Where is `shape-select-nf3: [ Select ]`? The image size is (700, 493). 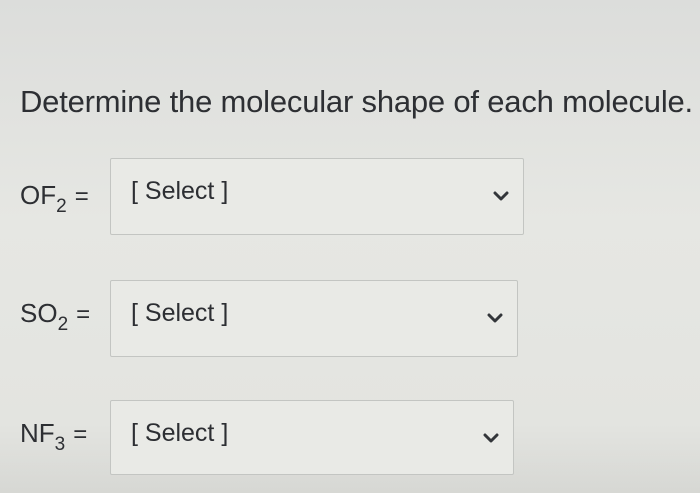 shape-select-nf3: [ Select ] is located at coordinates (312, 437).